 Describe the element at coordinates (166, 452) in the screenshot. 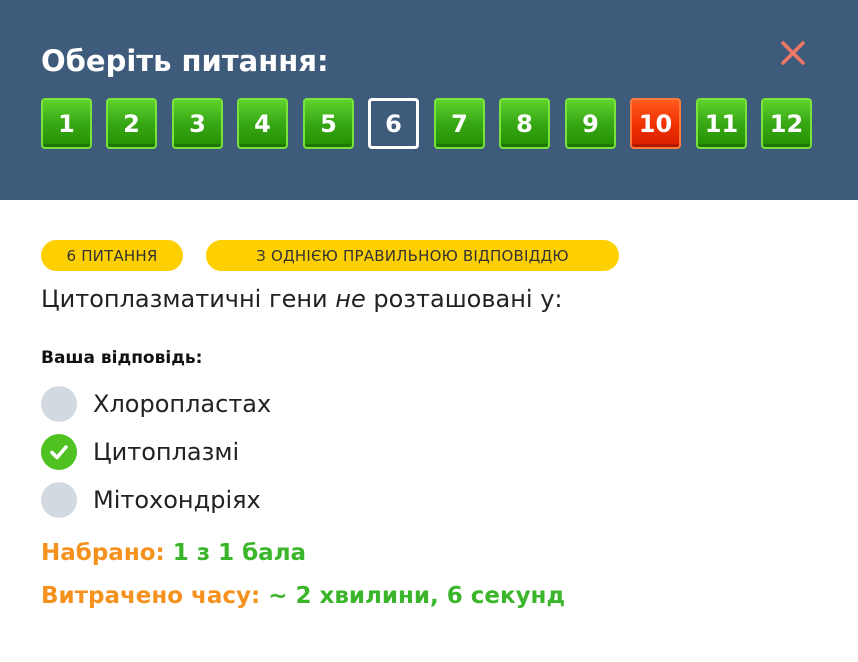

I see `answer-option-label: Цитоплазмі` at that location.